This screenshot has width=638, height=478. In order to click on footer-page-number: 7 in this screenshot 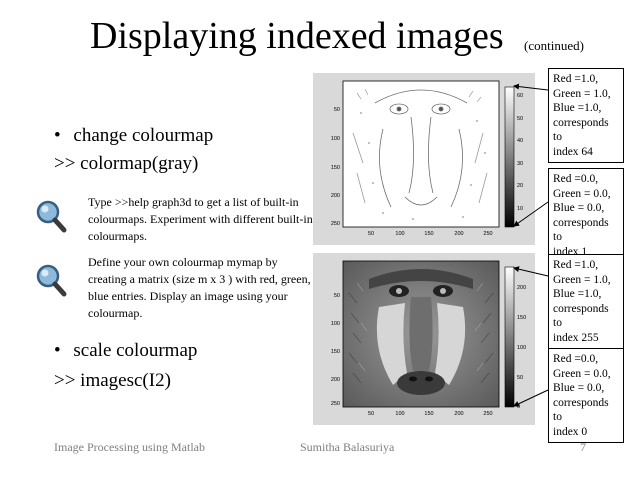, I will do `click(583, 447)`.